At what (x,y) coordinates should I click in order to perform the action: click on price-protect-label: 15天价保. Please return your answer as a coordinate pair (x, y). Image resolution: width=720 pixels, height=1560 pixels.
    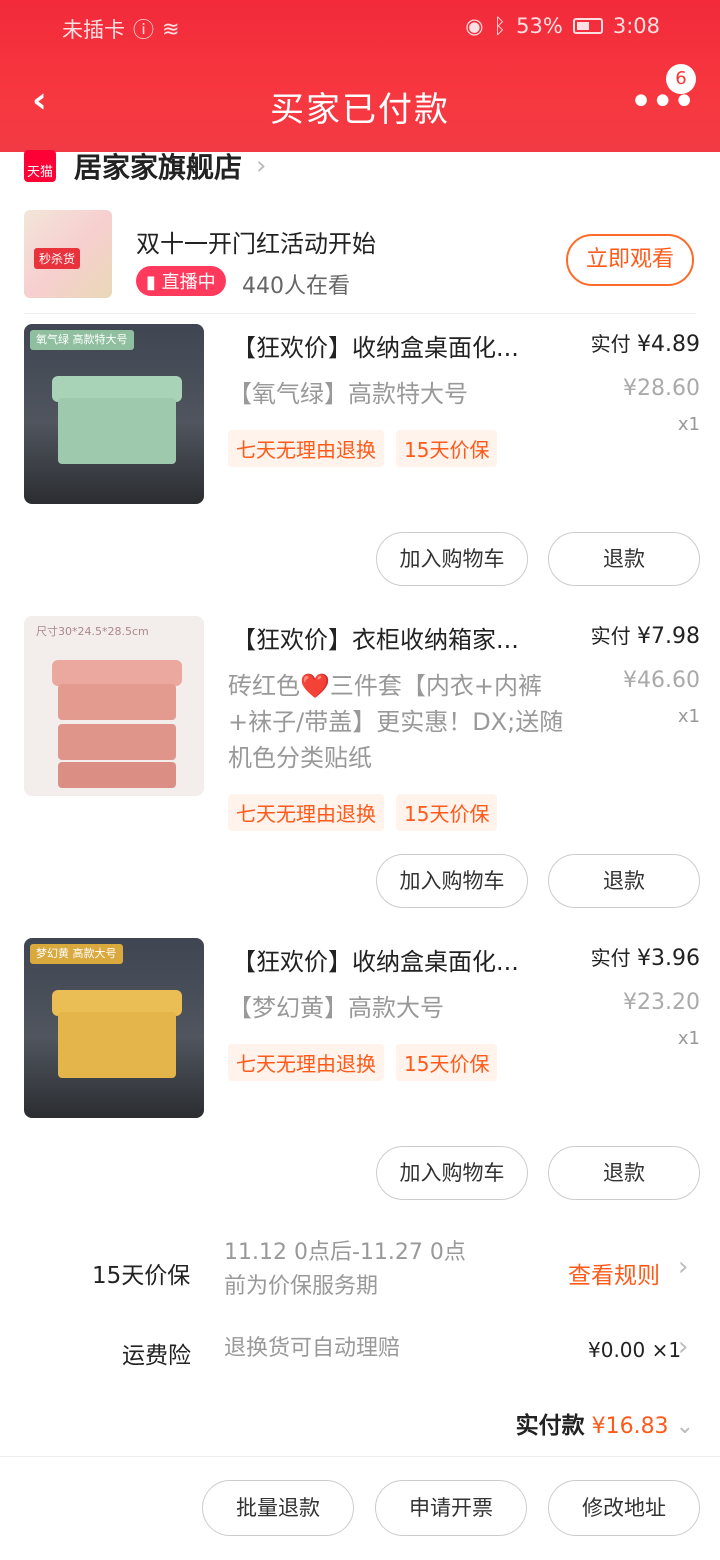
    Looking at the image, I should click on (141, 1276).